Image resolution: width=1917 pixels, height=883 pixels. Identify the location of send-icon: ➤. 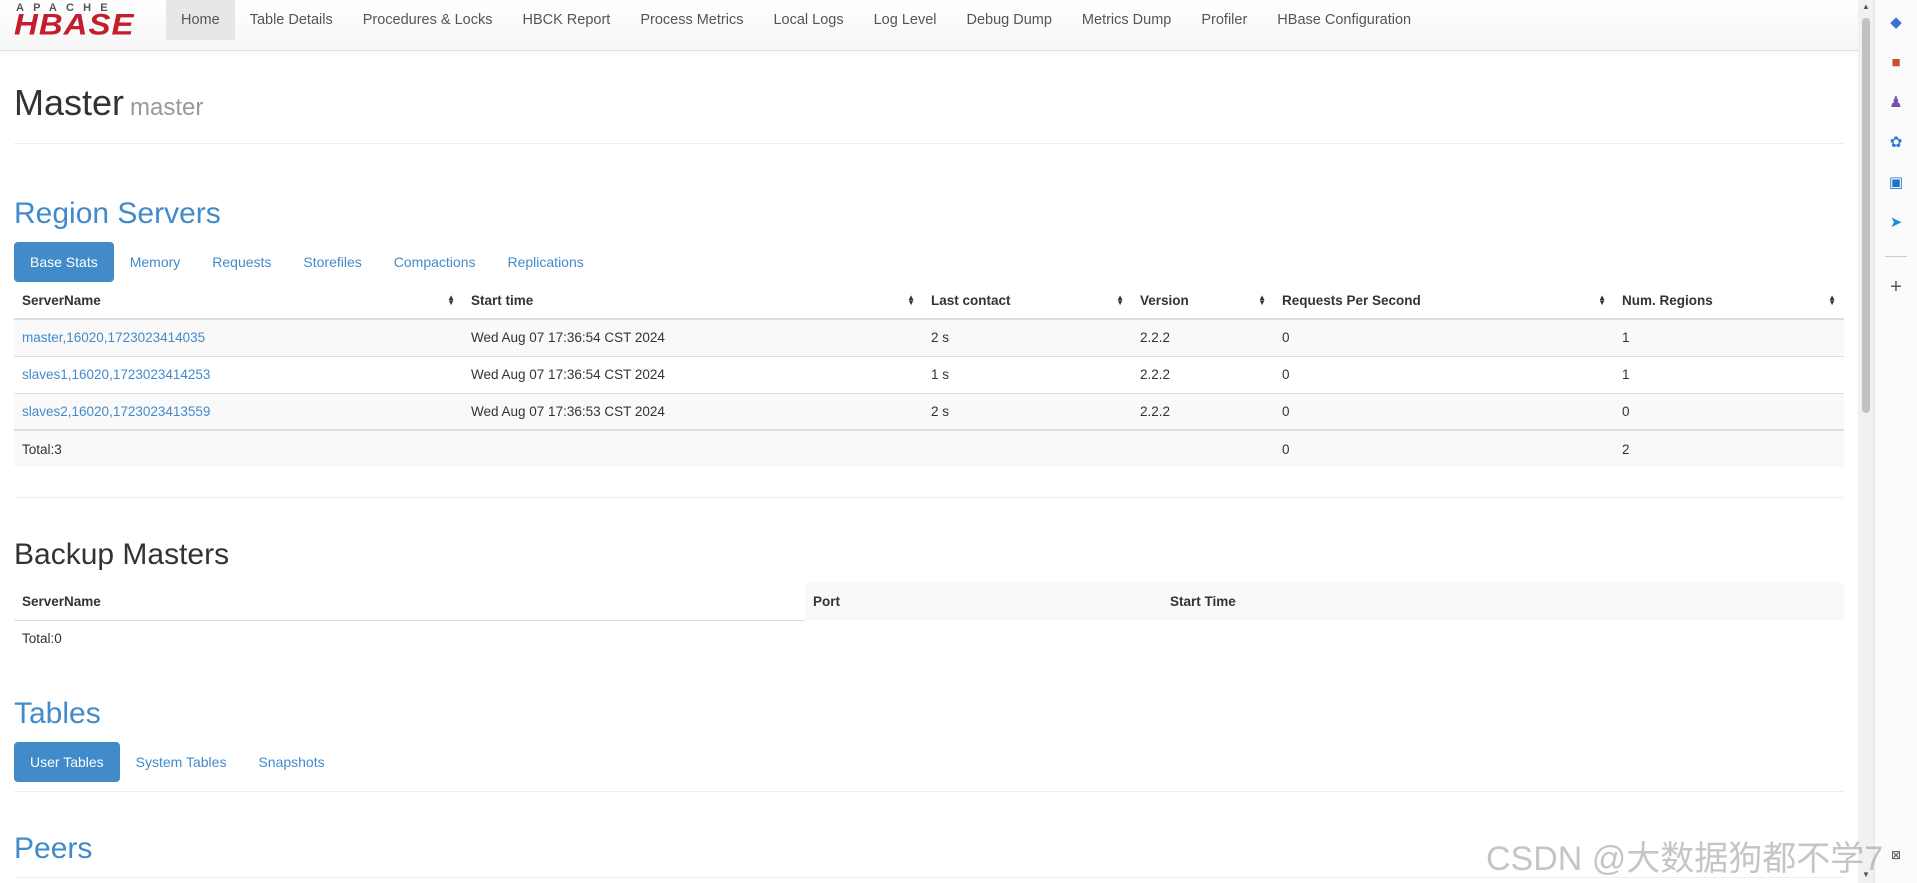
(1896, 223).